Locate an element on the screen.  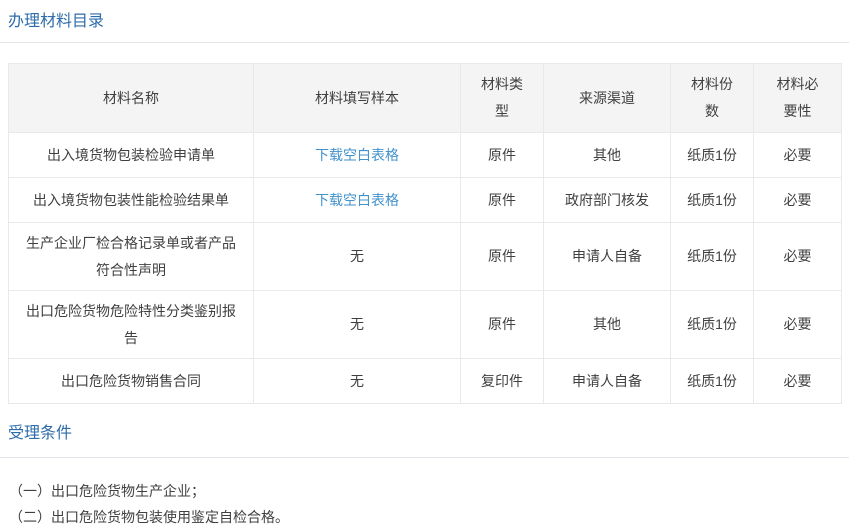
material-name-cell: 出入境货物包装检验申请单 is located at coordinates (131, 155).